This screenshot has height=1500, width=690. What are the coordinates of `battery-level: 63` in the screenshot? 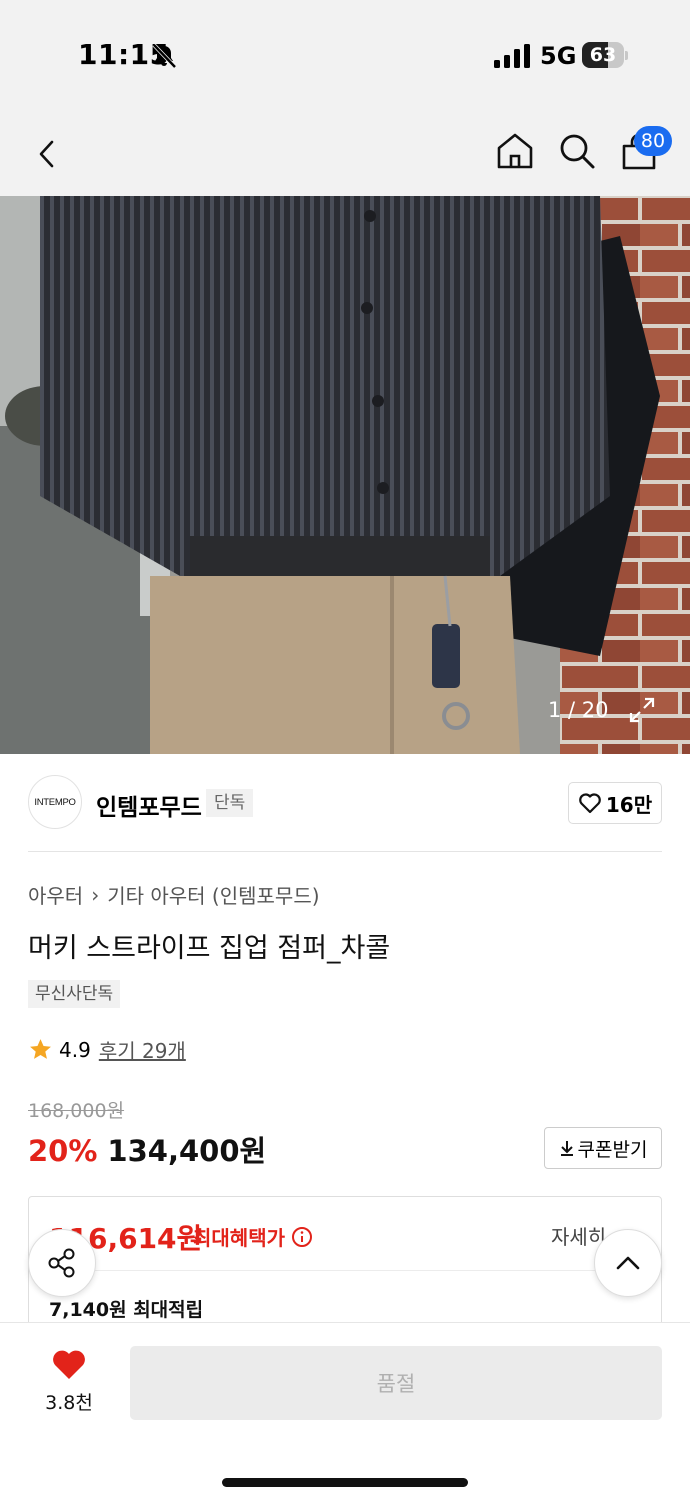 It's located at (603, 55).